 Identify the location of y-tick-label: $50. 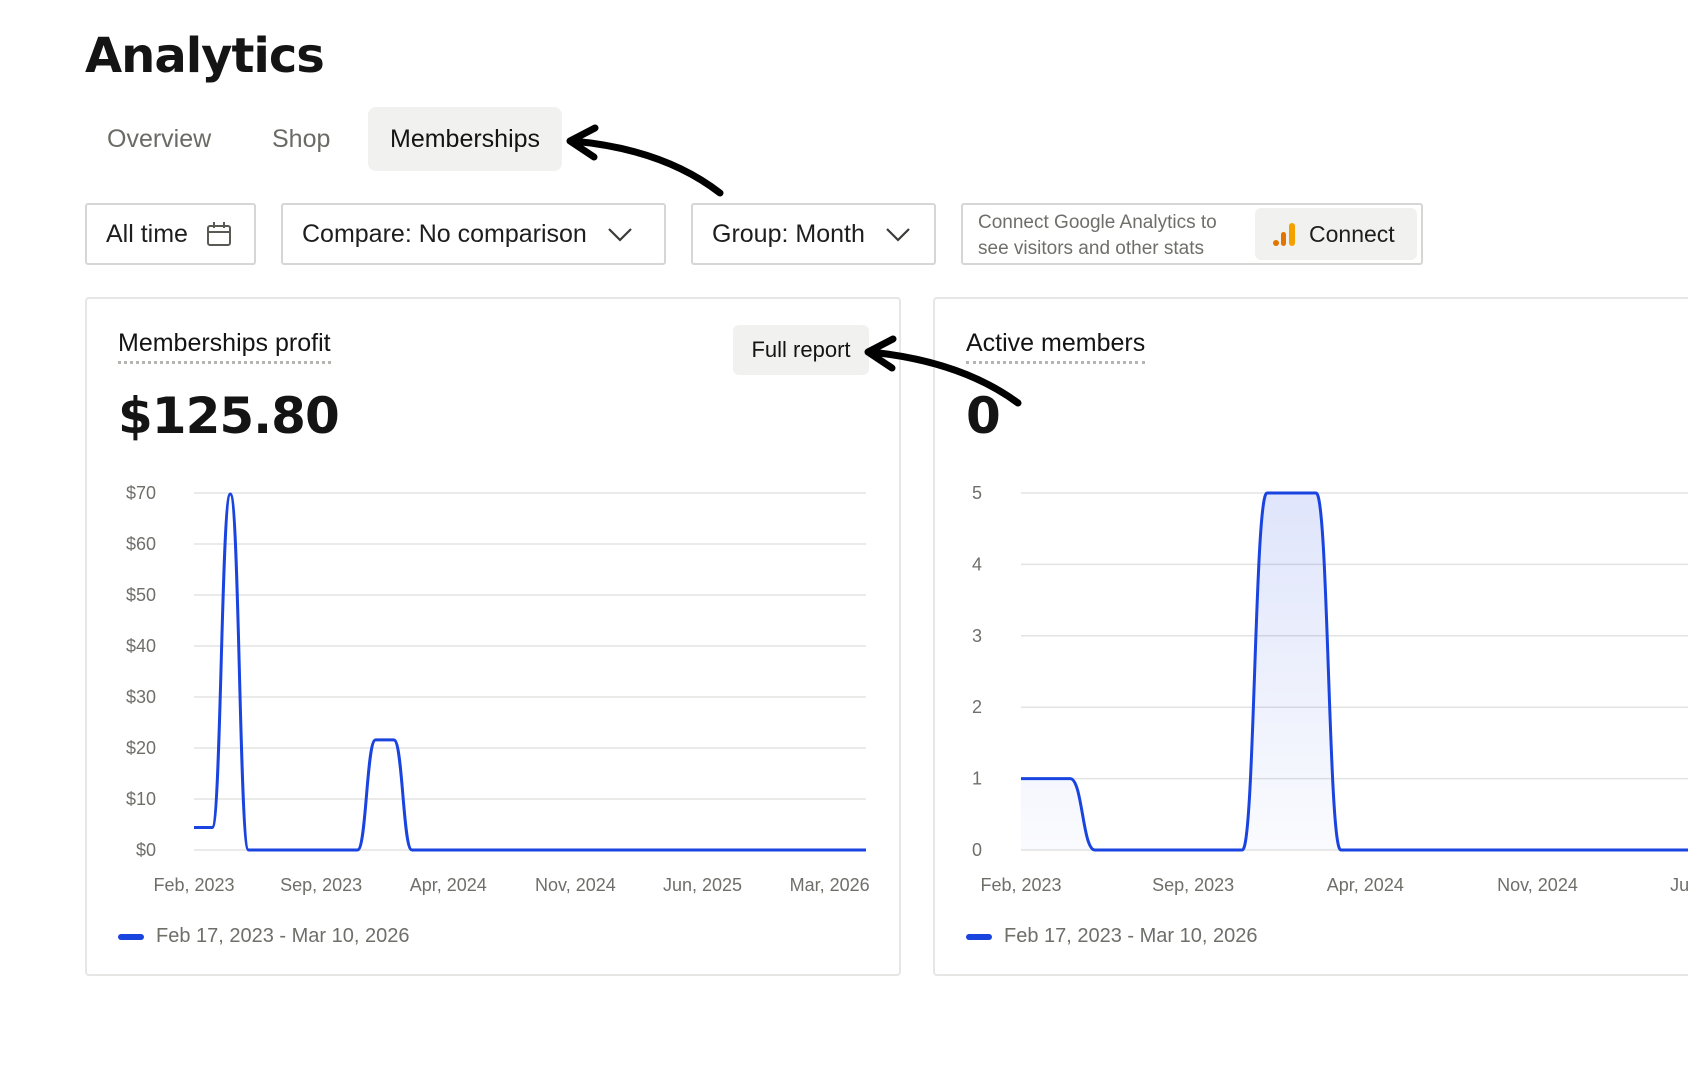
(141, 595).